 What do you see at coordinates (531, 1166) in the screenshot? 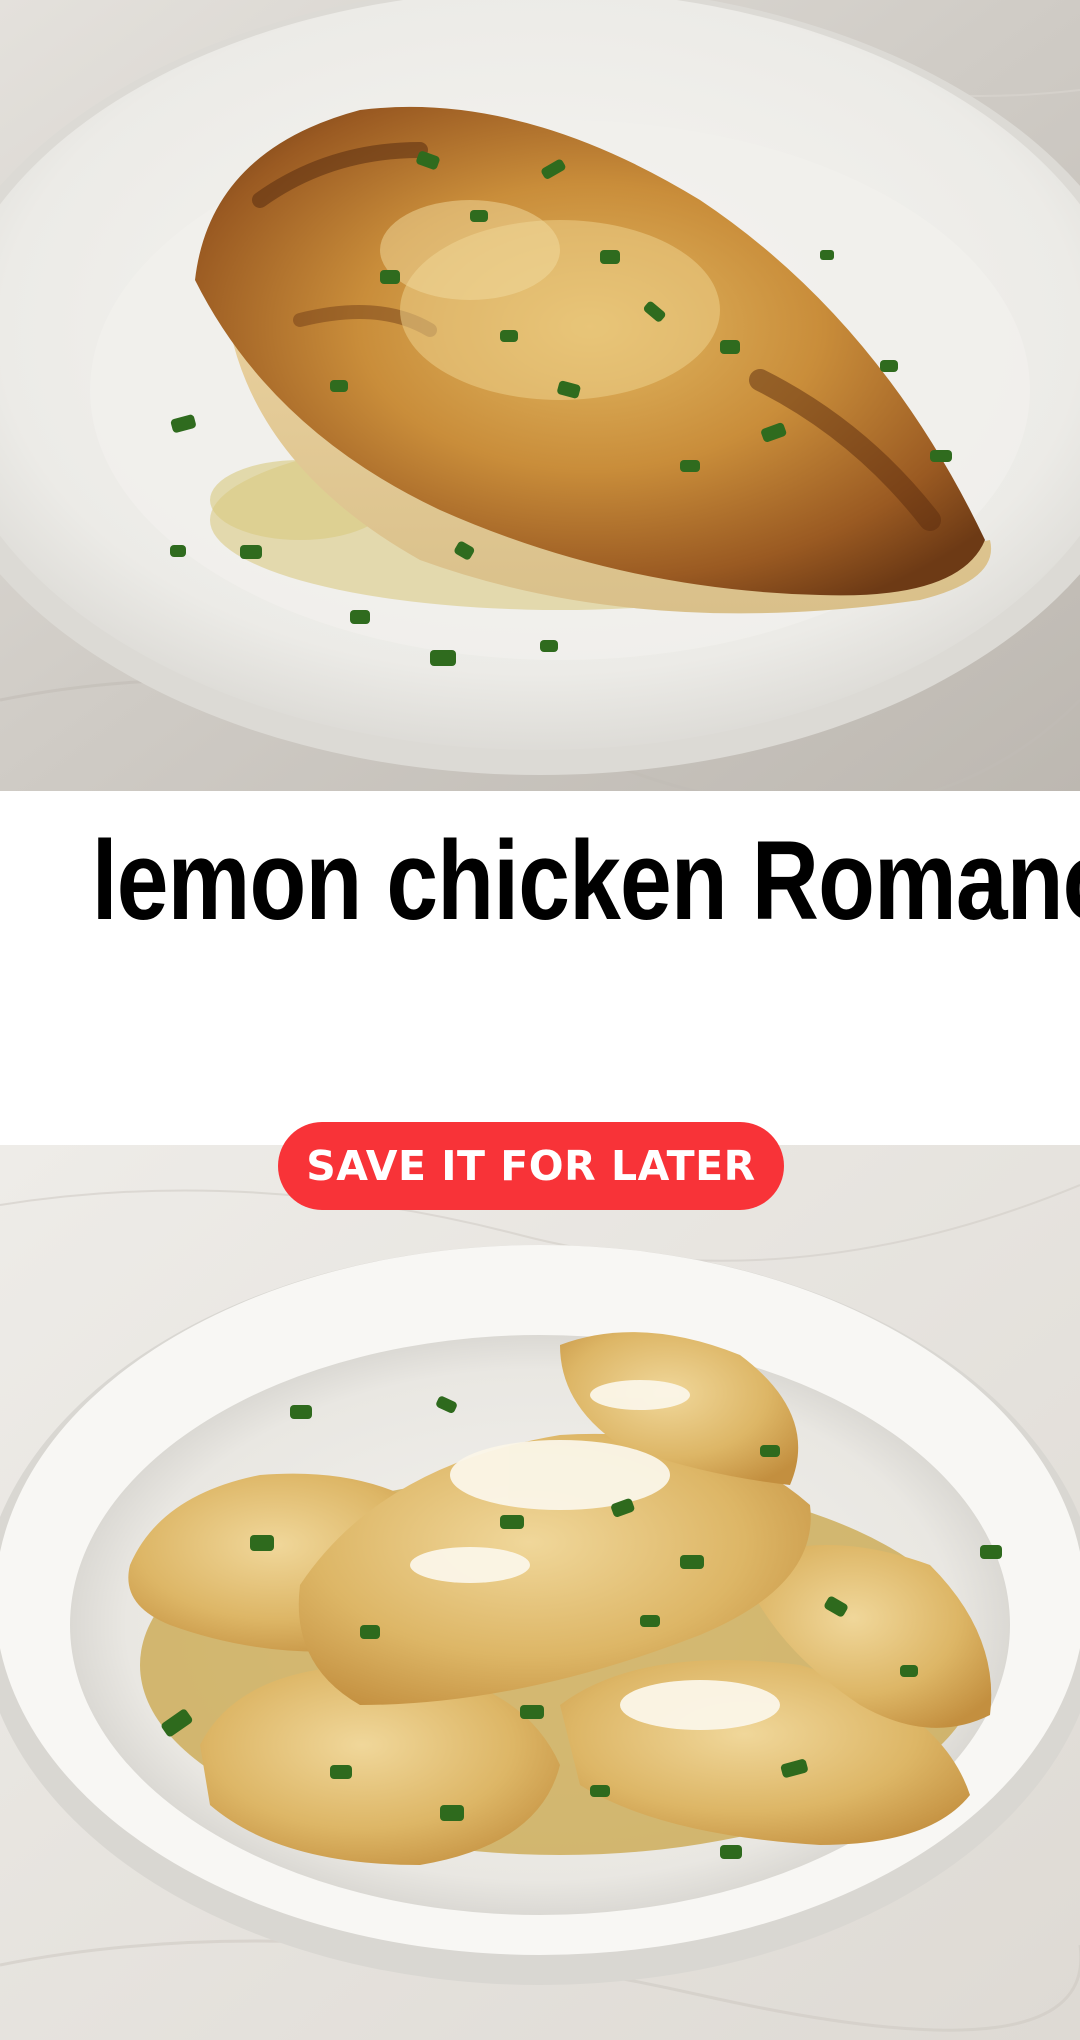
I see `save-it-for-later-button: SAVE IT FOR LATER` at bounding box center [531, 1166].